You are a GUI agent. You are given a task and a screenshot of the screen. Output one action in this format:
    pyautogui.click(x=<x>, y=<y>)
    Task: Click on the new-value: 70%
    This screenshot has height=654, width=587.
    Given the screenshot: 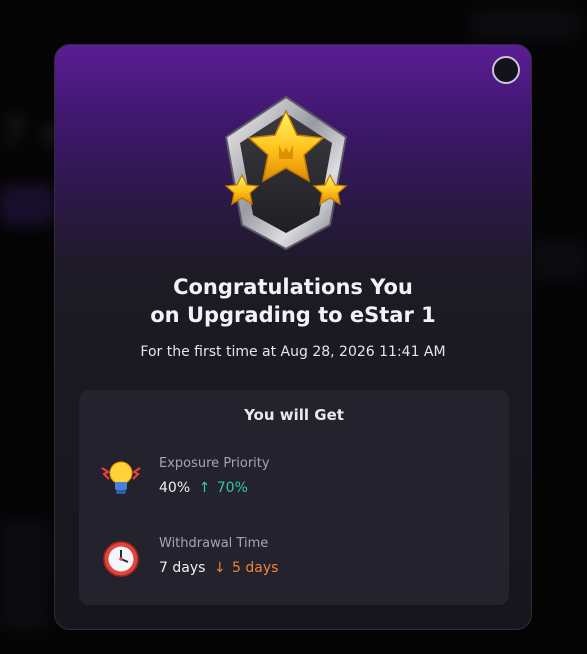 What is the action you would take?
    pyautogui.click(x=232, y=488)
    